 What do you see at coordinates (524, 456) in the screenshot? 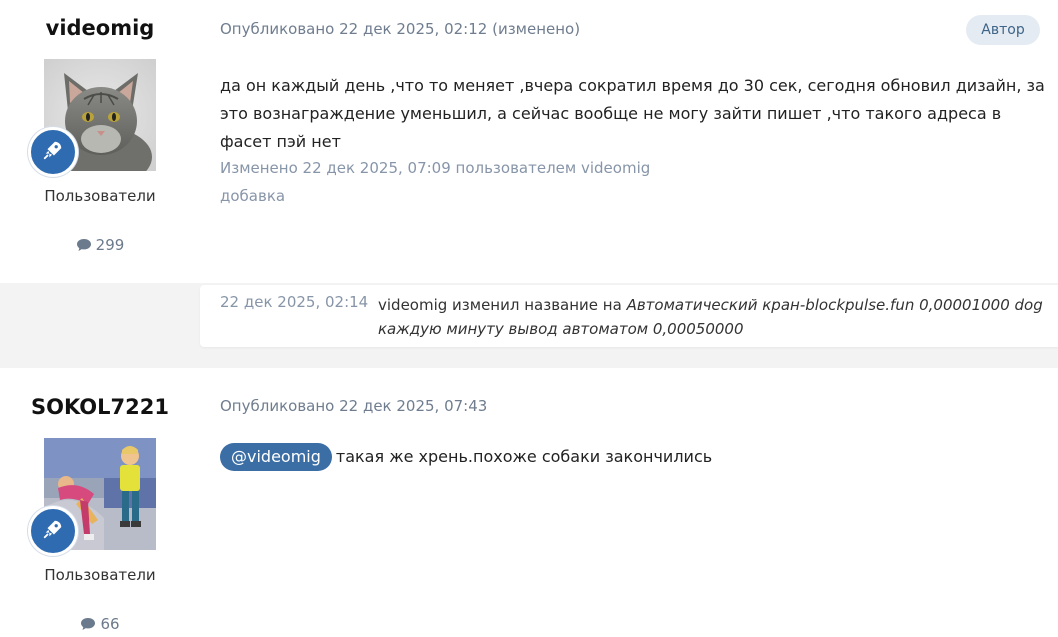
I see `post-text: такая же хрень.похоже собаки закончились` at bounding box center [524, 456].